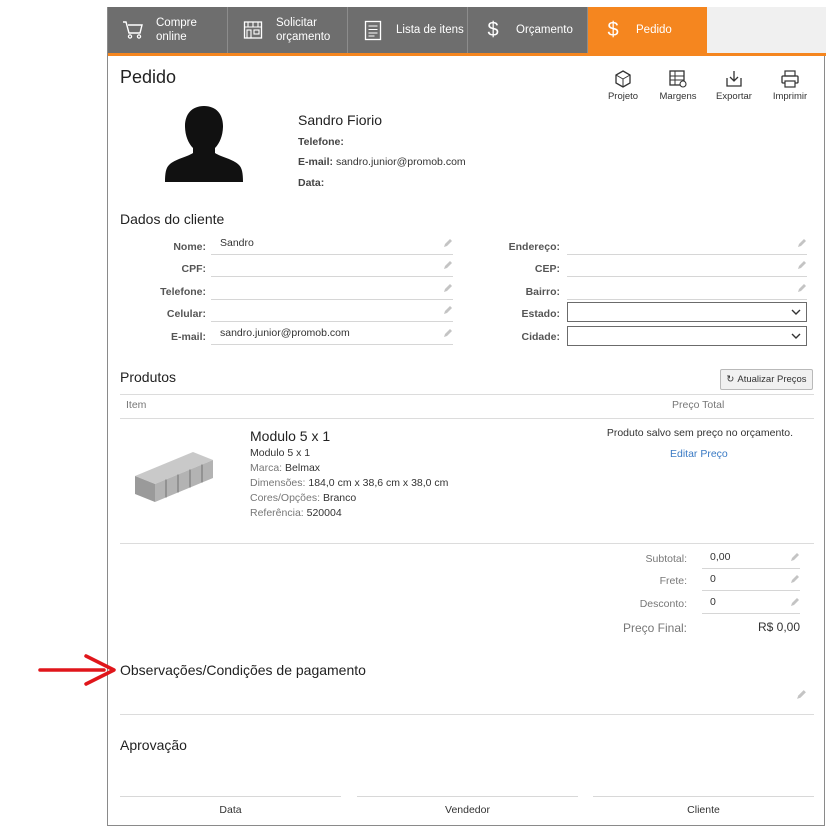 This screenshot has height=833, width=833. I want to click on customer-date: Data:, so click(311, 183).